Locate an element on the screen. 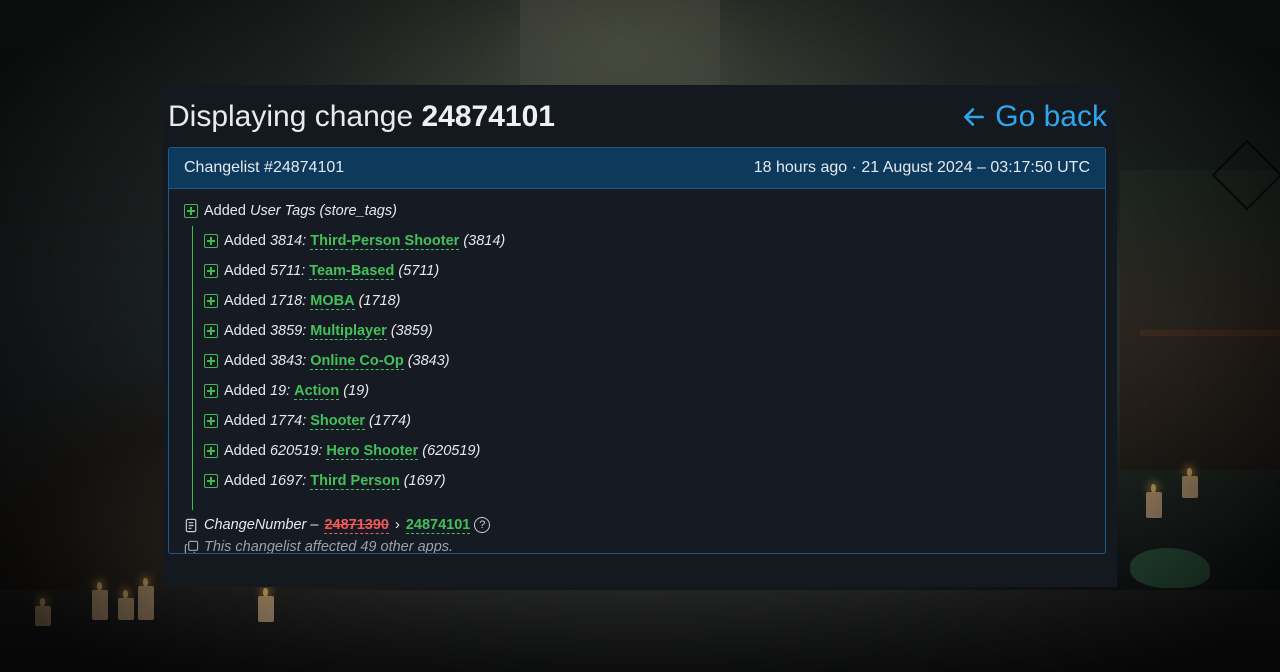  page-title: Displaying change 24874101 is located at coordinates (361, 117).